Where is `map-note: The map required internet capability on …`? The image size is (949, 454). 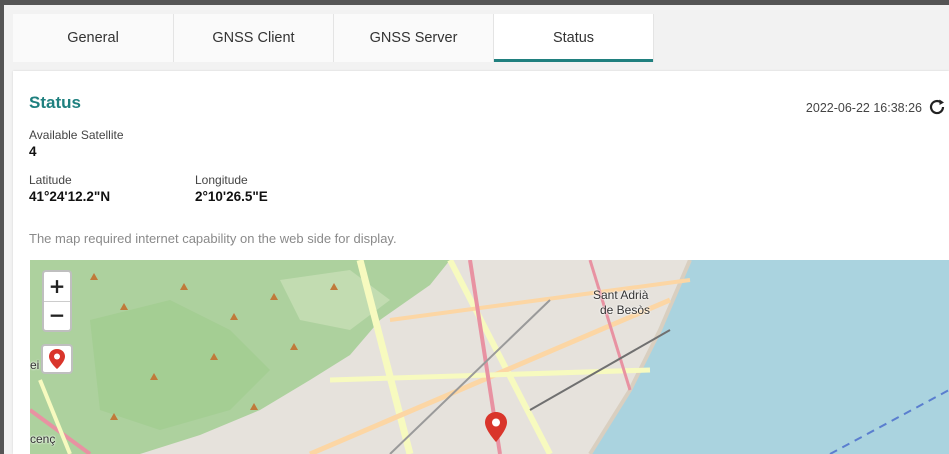
map-note: The map required internet capability on … is located at coordinates (213, 238).